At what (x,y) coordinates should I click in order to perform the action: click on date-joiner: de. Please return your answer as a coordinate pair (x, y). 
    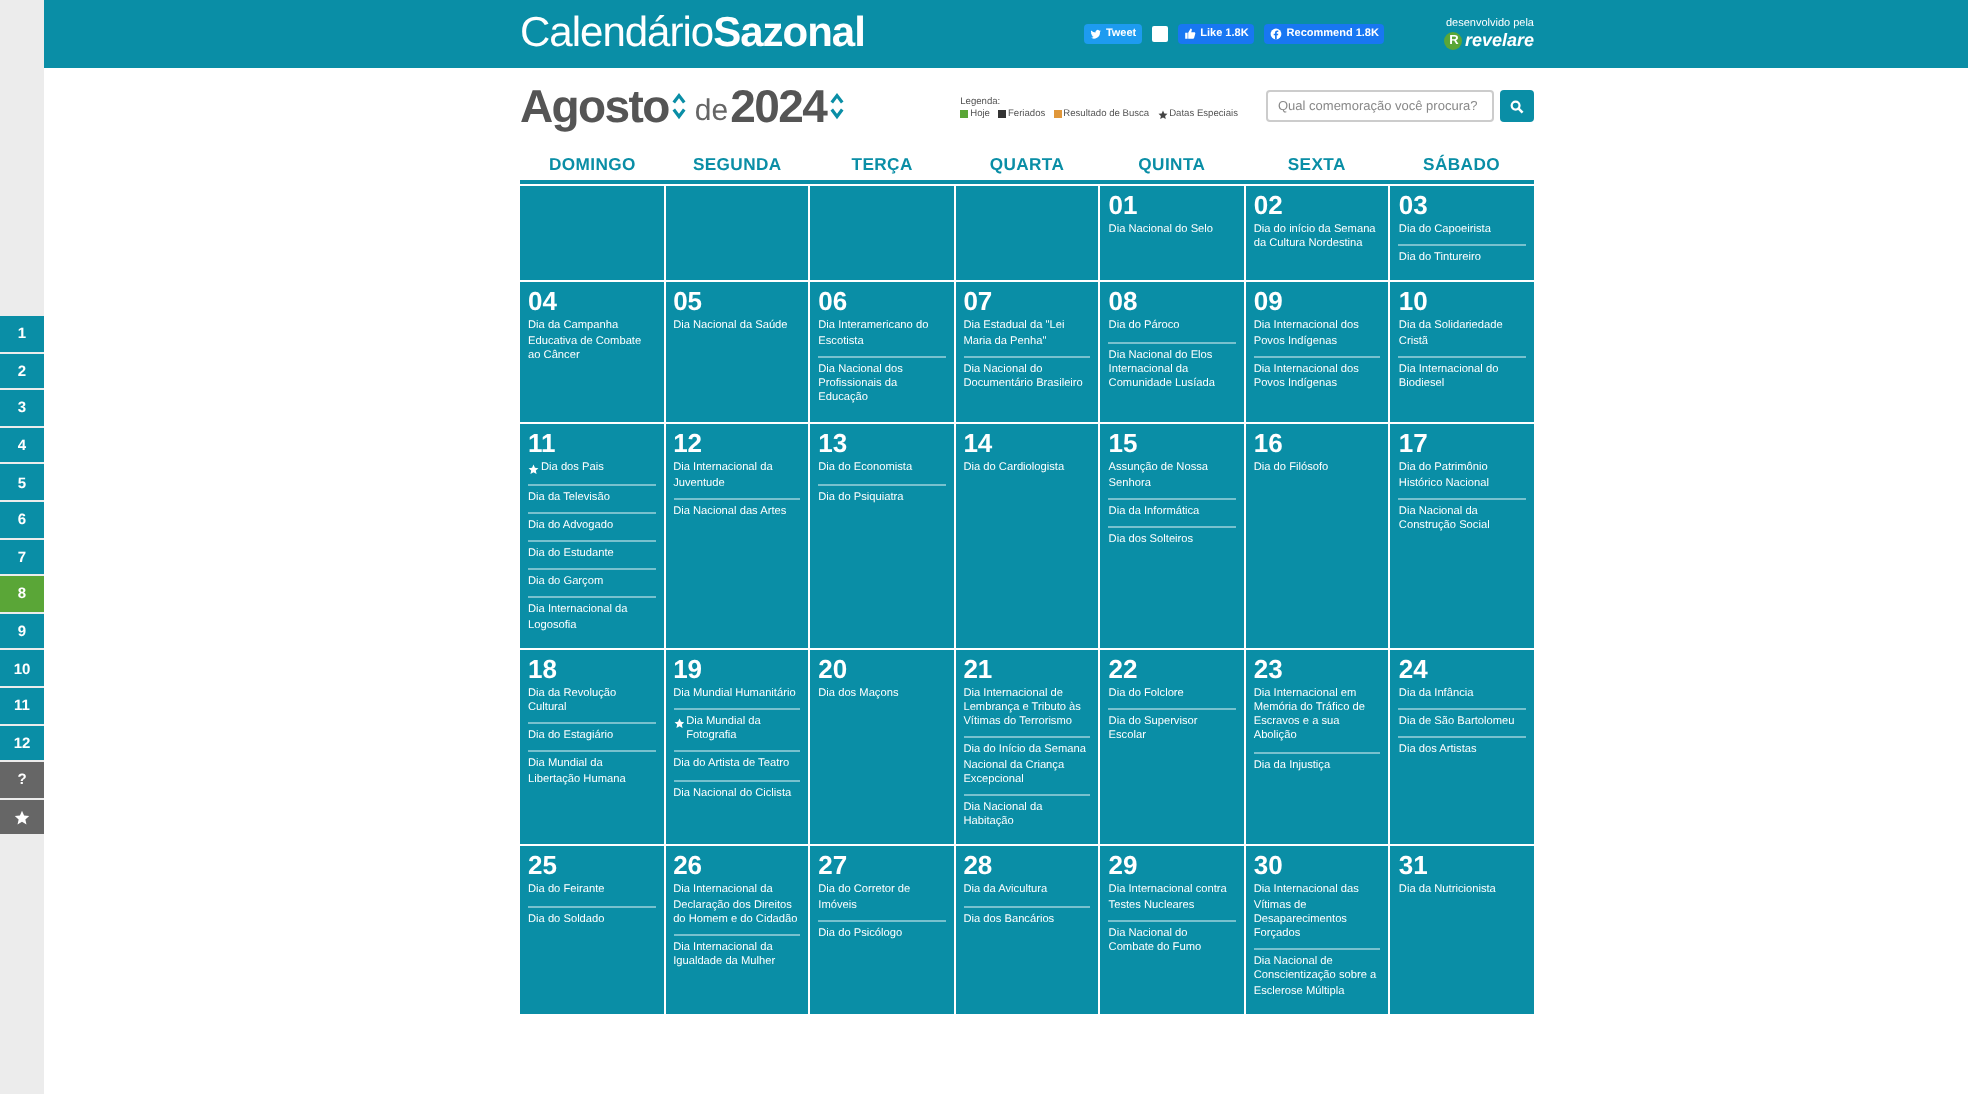
    Looking at the image, I should click on (711, 111).